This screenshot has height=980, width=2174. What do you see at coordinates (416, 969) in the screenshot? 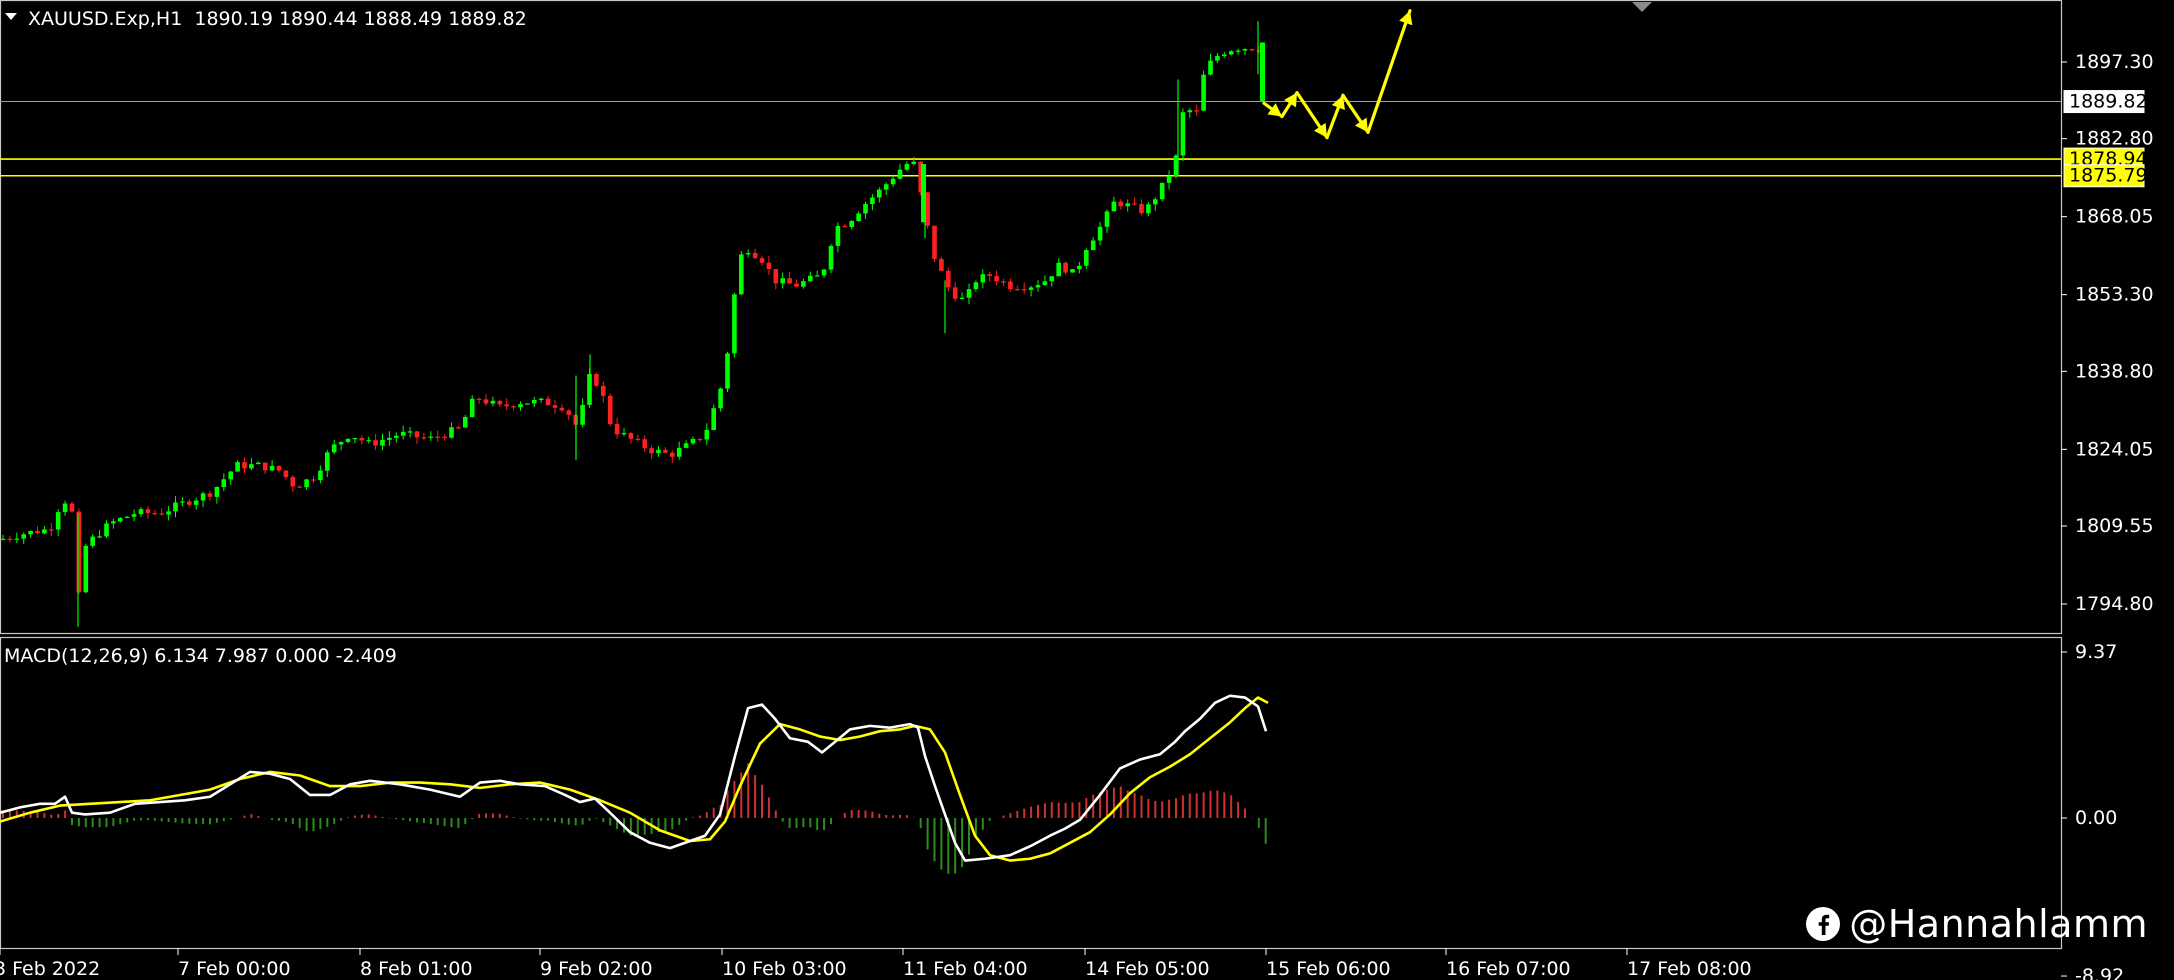
I see `time-axis-label: 8 Feb 01:00` at bounding box center [416, 969].